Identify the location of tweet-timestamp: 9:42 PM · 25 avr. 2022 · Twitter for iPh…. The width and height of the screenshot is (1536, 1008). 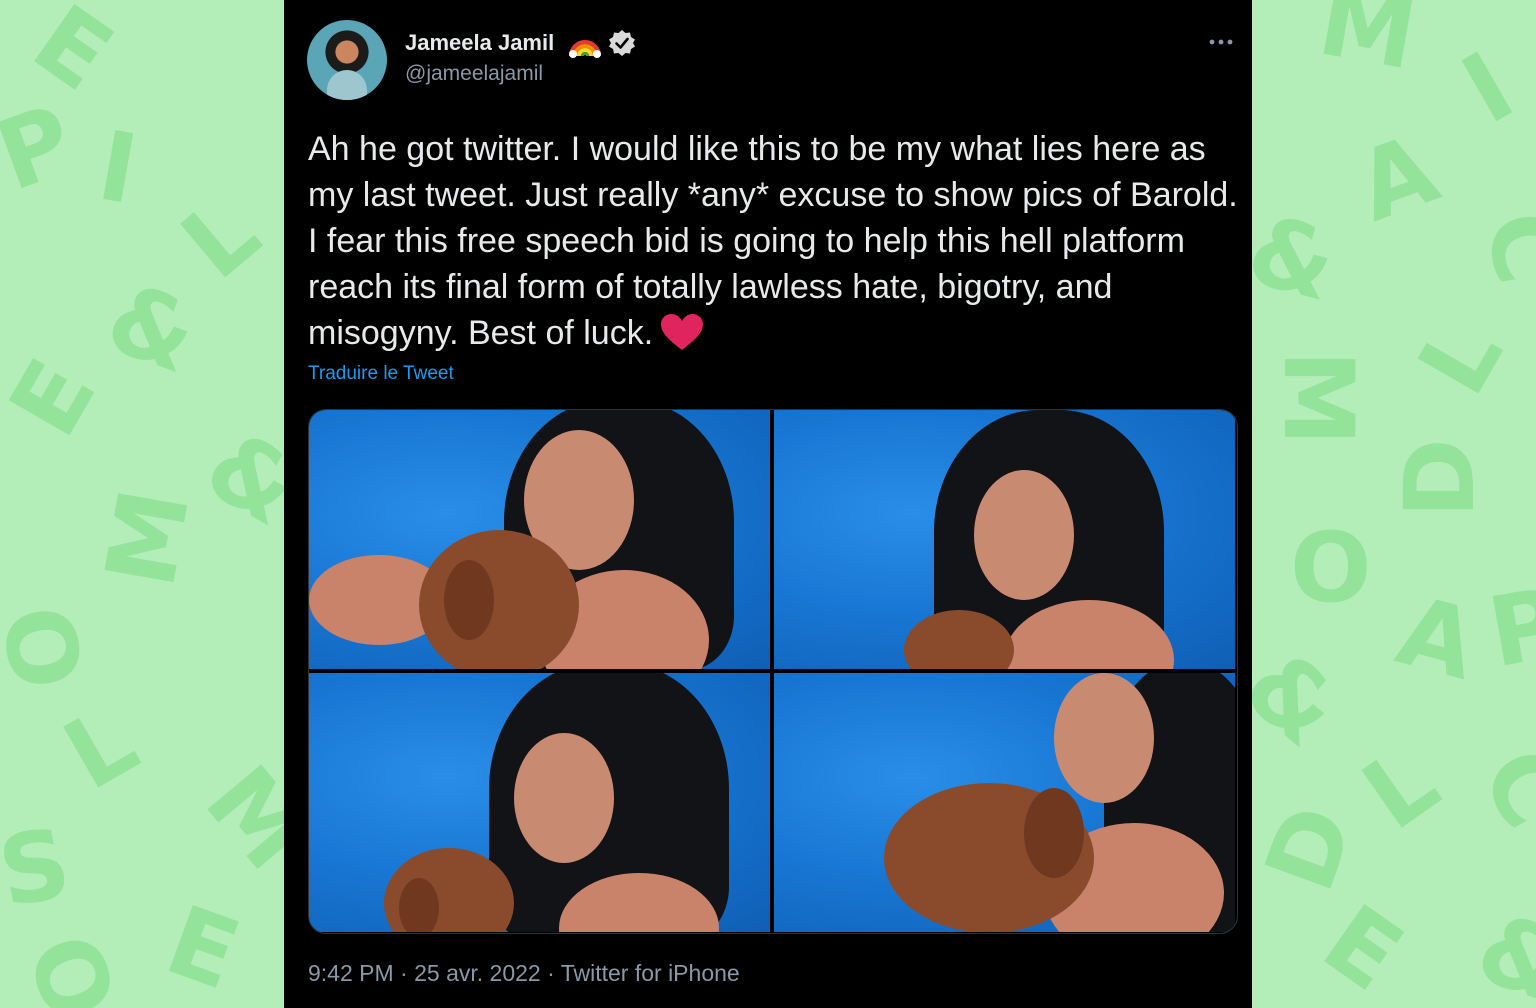
(524, 973).